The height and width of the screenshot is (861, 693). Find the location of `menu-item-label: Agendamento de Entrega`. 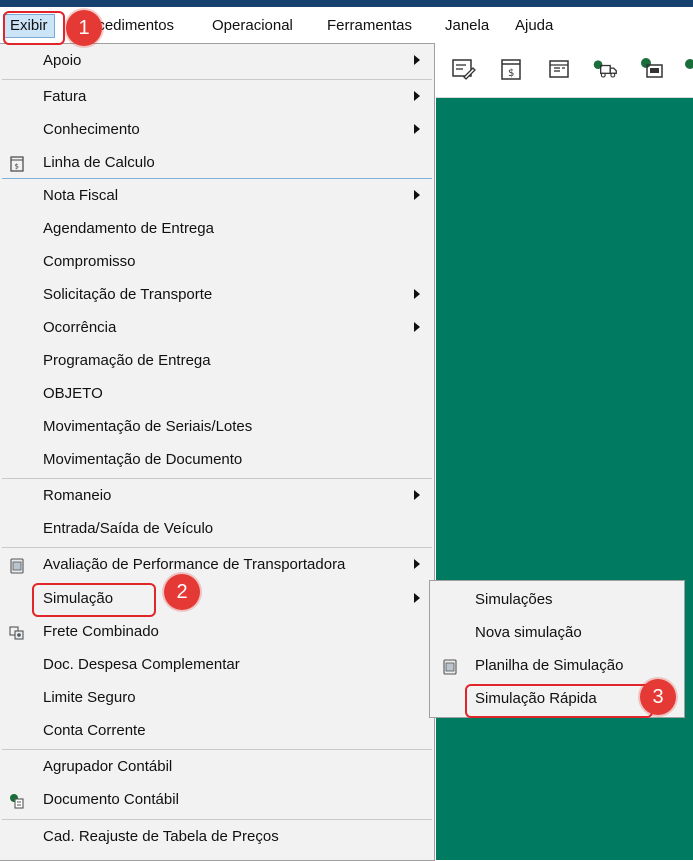

menu-item-label: Agendamento de Entrega is located at coordinates (128, 228).